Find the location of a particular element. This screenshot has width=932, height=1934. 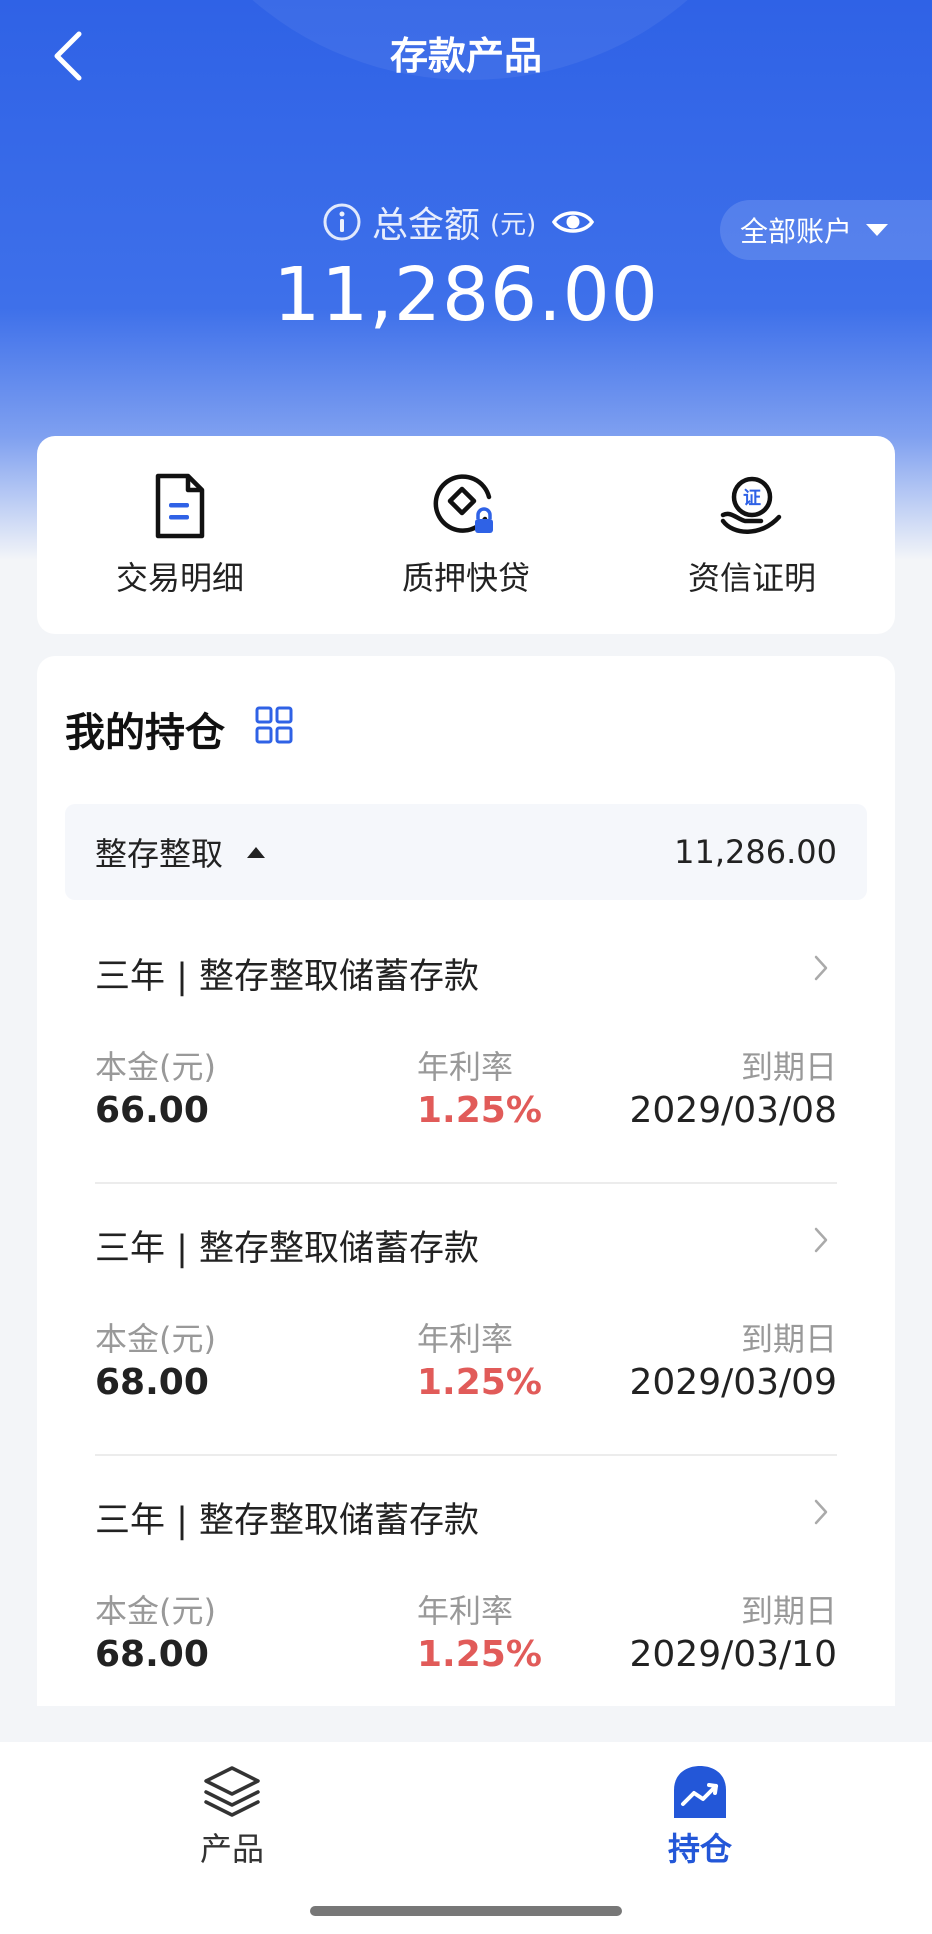

tab-products: 产品 is located at coordinates (232, 1817).